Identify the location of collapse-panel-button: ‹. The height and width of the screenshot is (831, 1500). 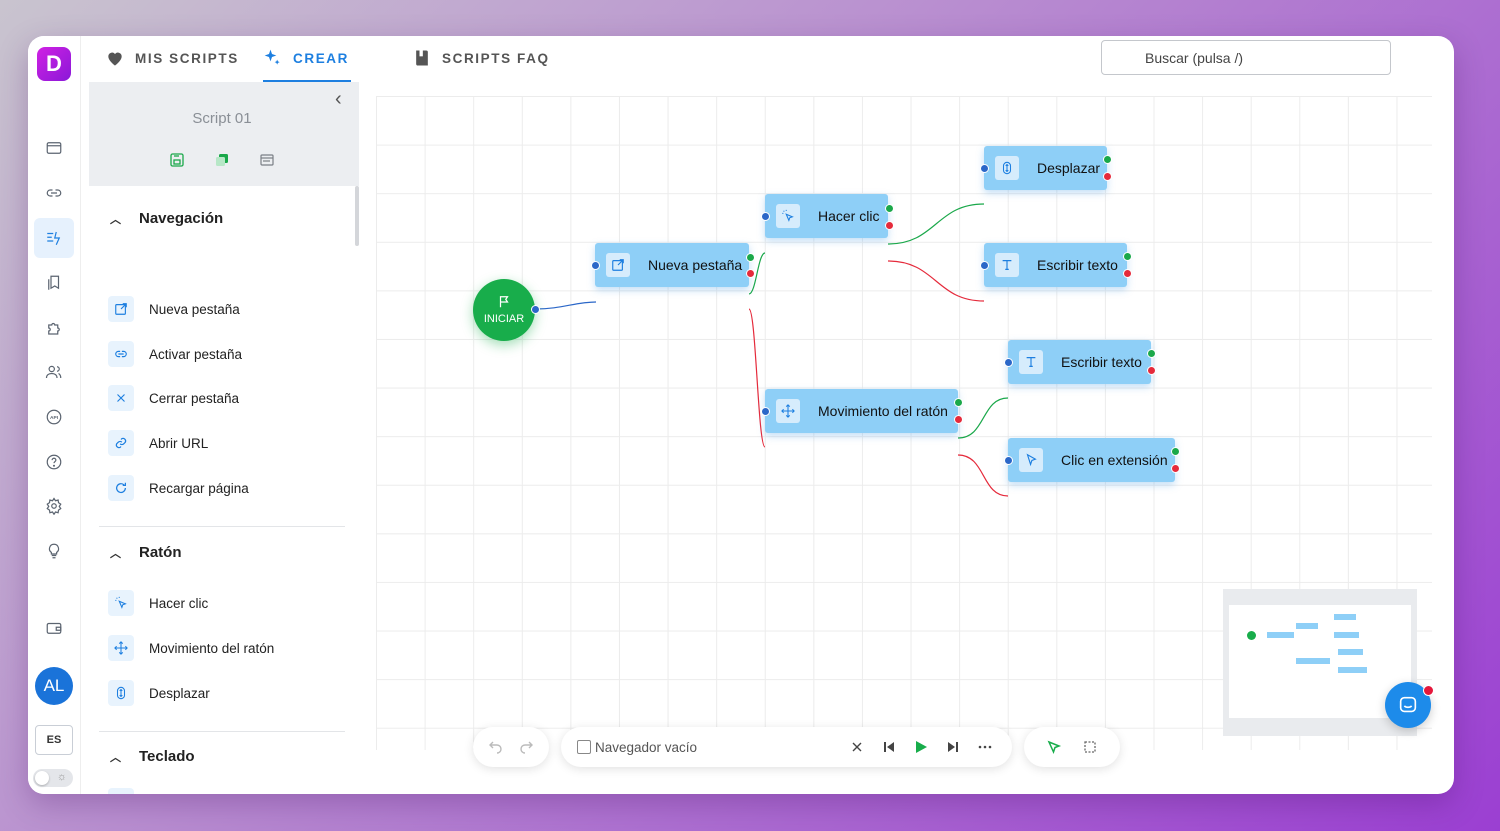
(338, 99).